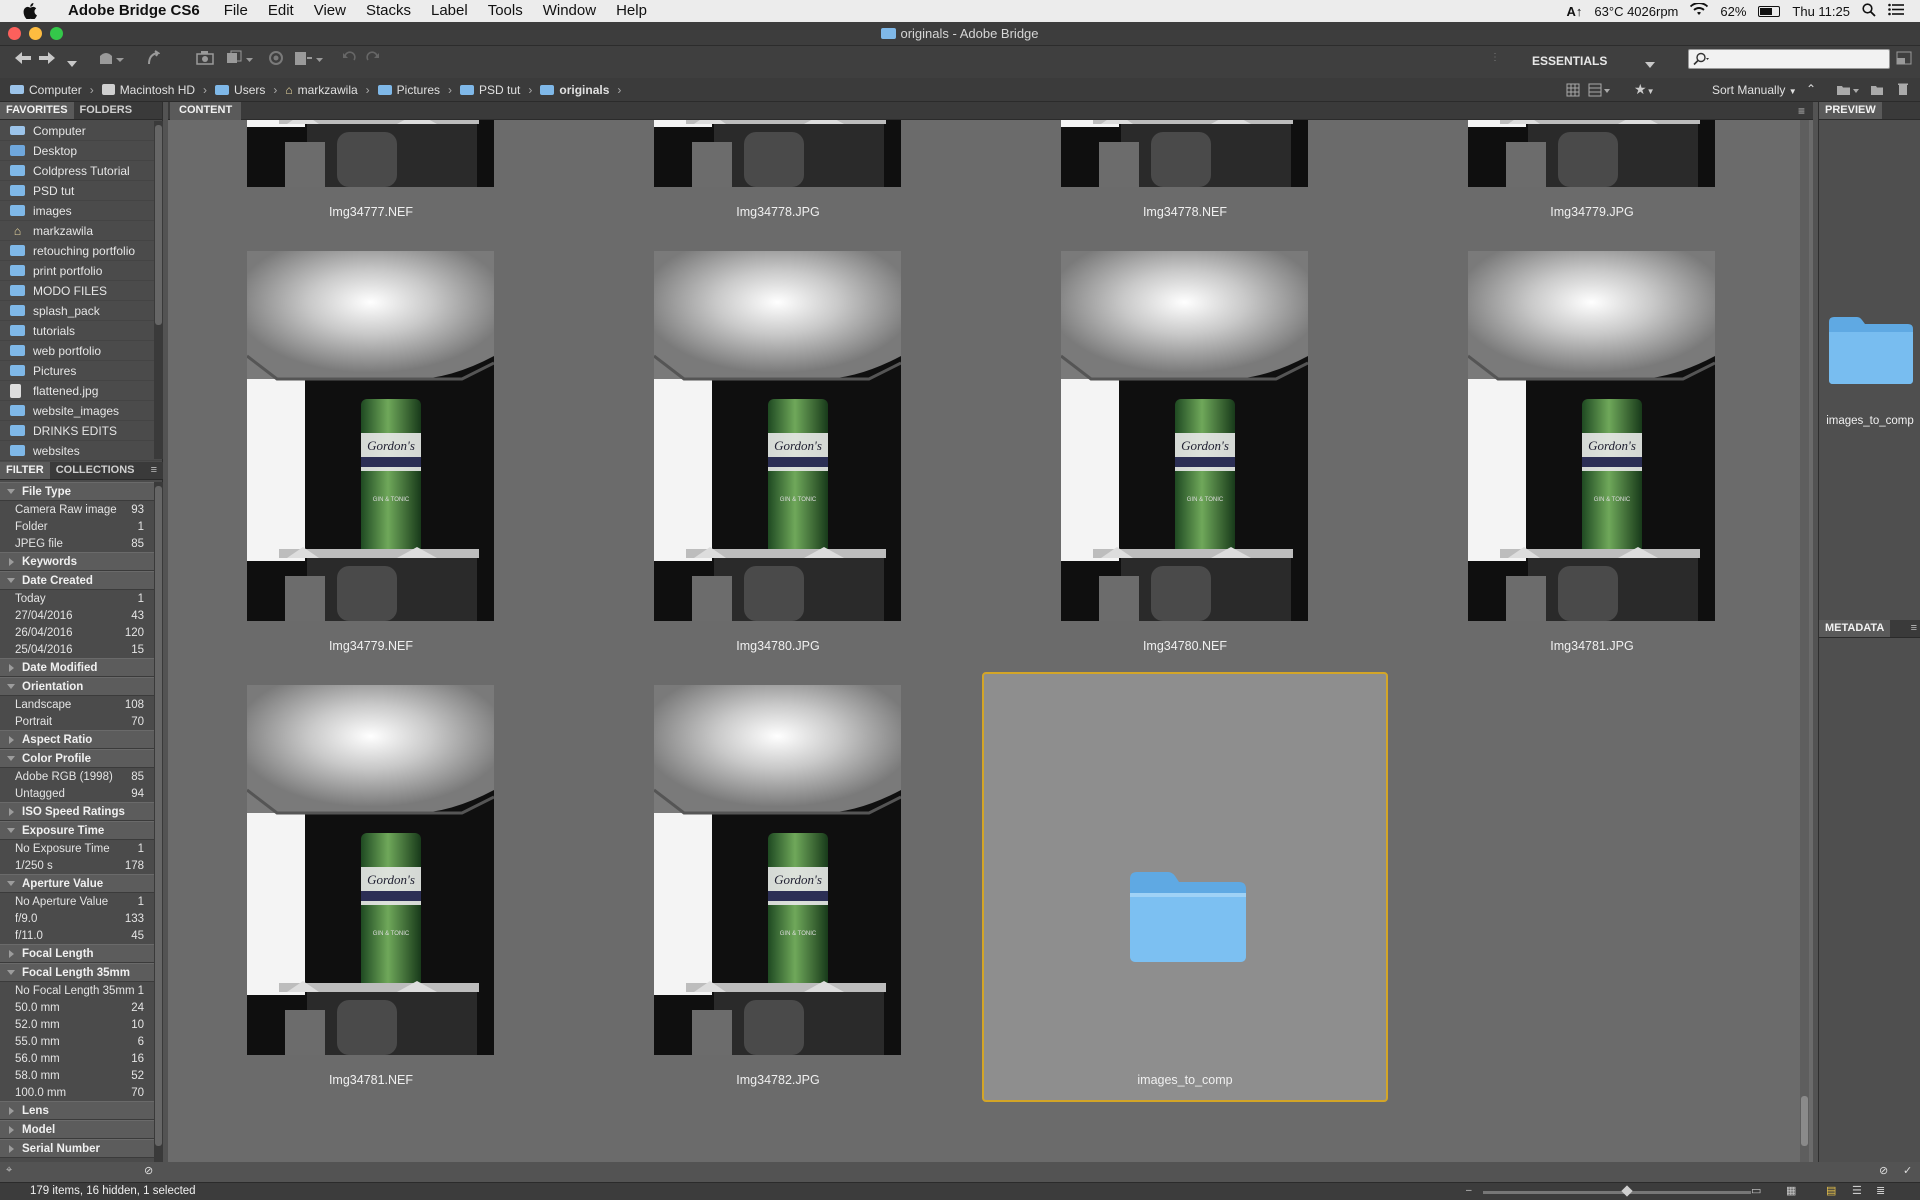  What do you see at coordinates (9, 1170) in the screenshot?
I see `pin-icon: ⌖` at bounding box center [9, 1170].